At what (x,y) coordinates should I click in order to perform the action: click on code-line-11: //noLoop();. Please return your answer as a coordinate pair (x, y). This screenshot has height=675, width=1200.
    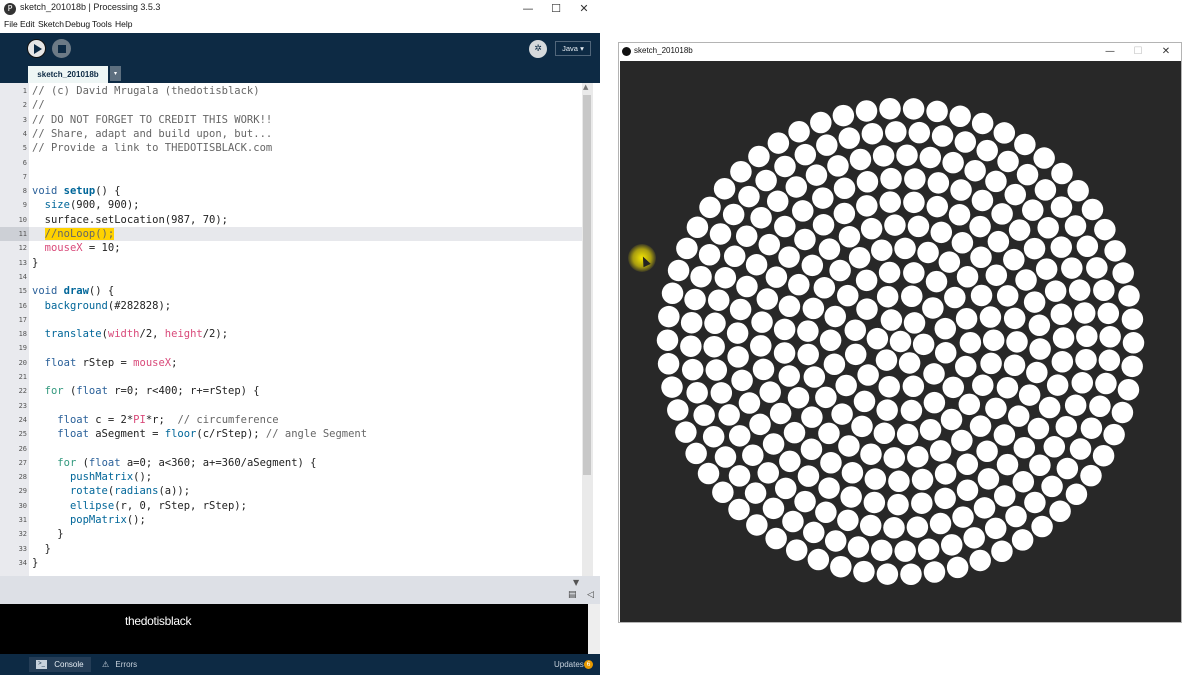
    Looking at the image, I should click on (79, 234).